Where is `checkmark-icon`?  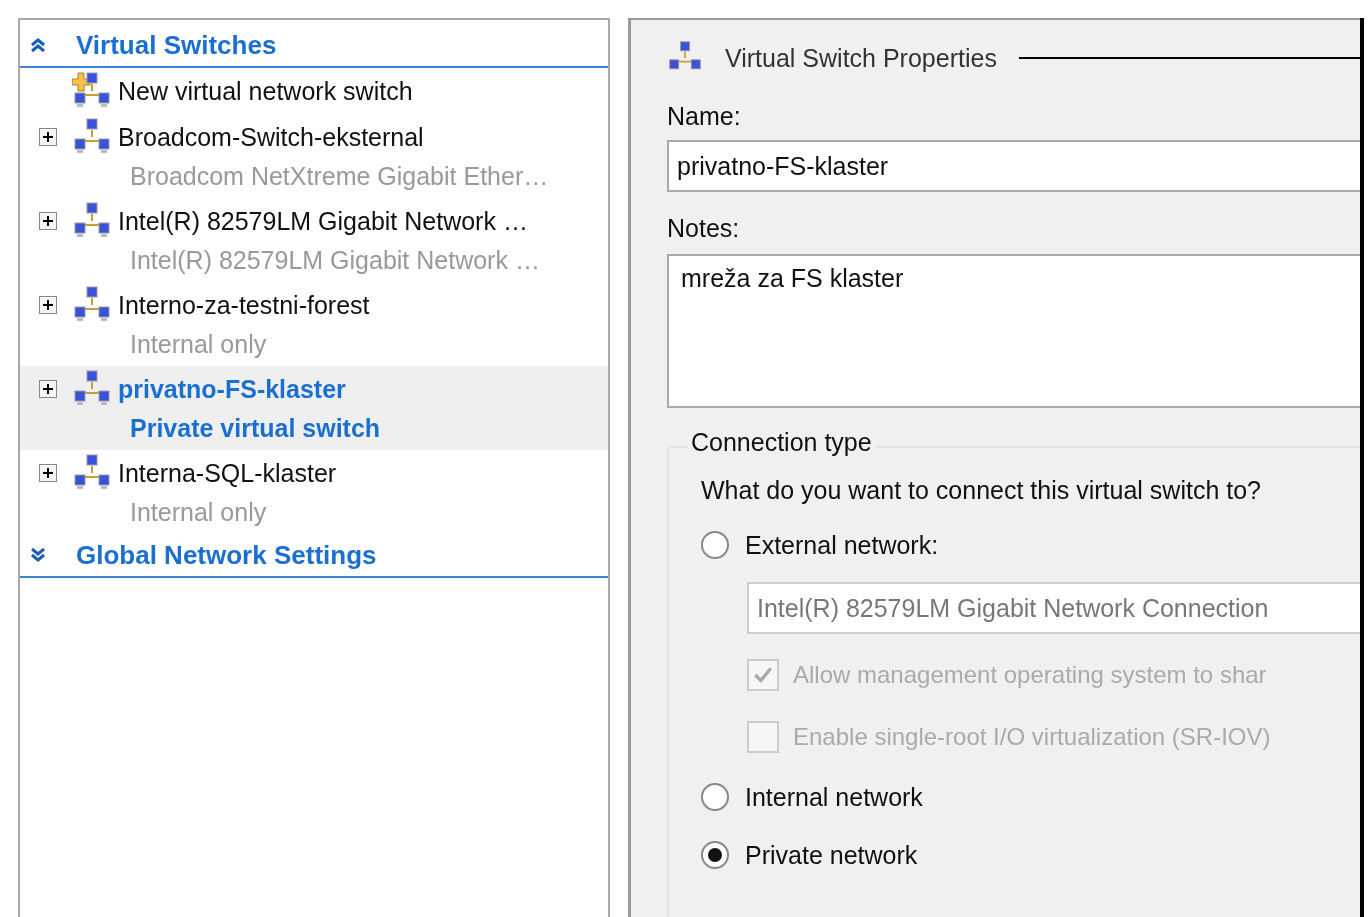
checkmark-icon is located at coordinates (763, 675).